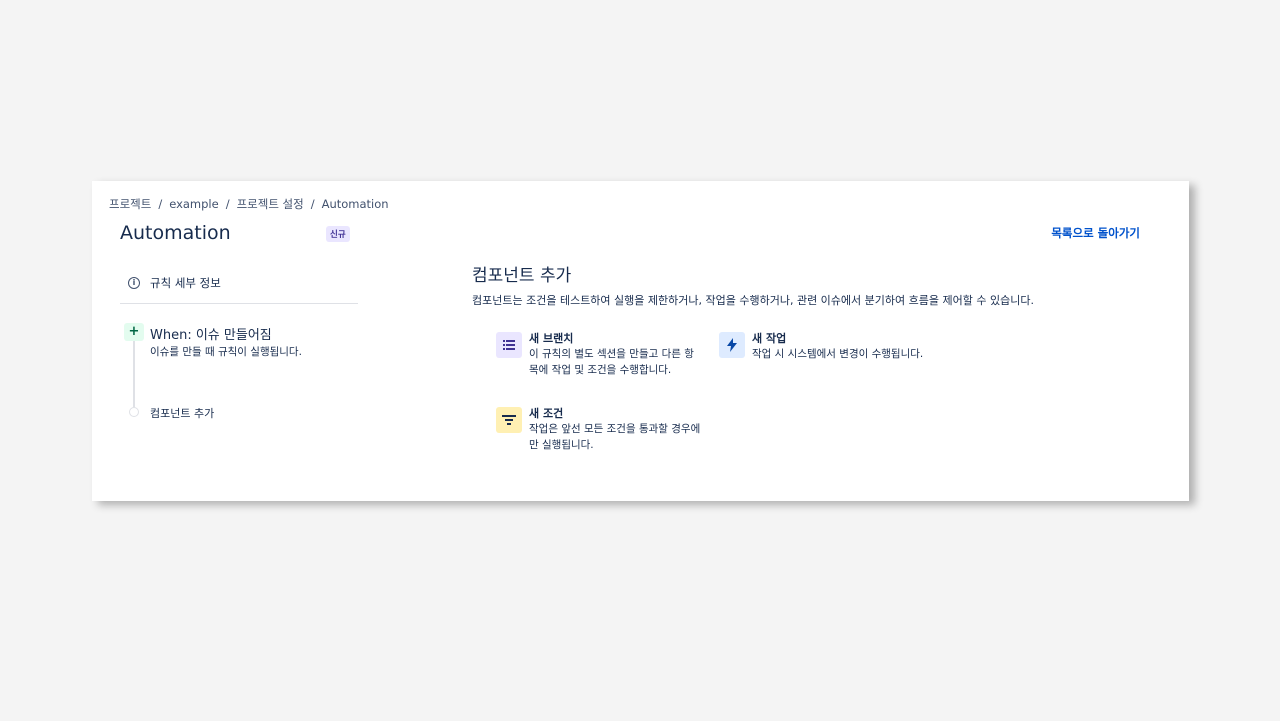 This screenshot has height=721, width=1280. What do you see at coordinates (134, 283) in the screenshot?
I see `info-icon: i` at bounding box center [134, 283].